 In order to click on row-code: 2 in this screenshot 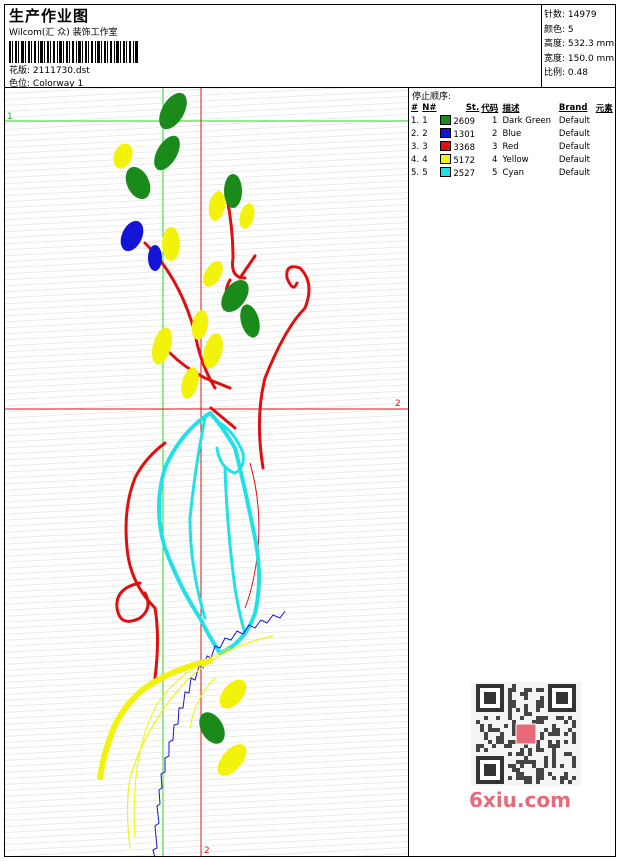, I will do `click(495, 133)`.